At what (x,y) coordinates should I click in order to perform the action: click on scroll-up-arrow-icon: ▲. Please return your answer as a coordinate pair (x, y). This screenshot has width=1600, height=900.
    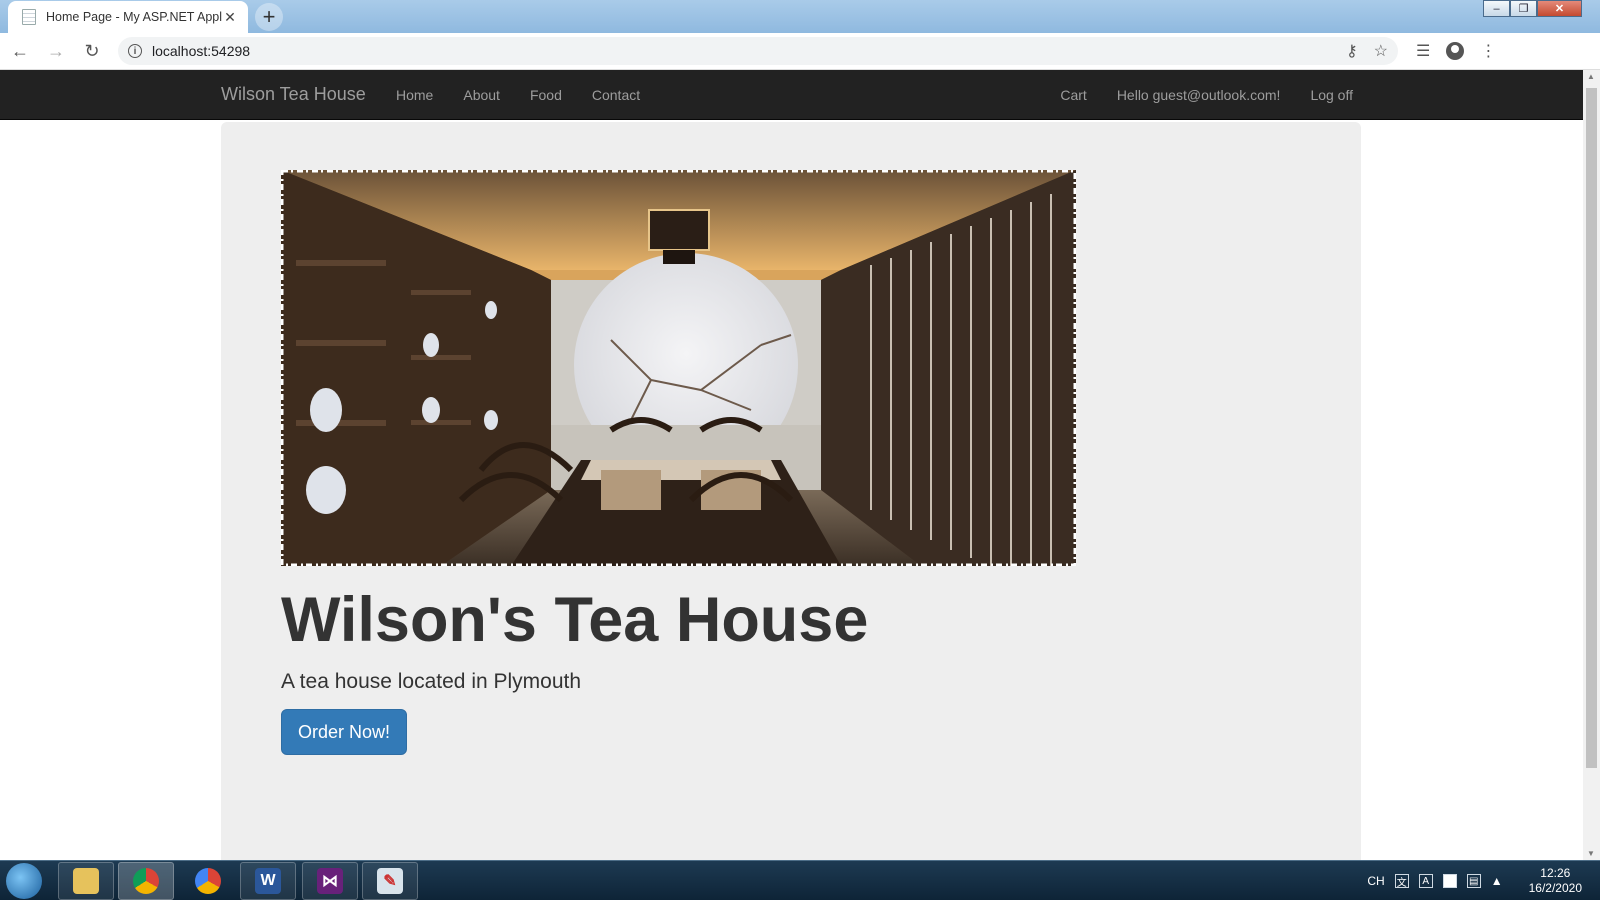
    Looking at the image, I should click on (1591, 76).